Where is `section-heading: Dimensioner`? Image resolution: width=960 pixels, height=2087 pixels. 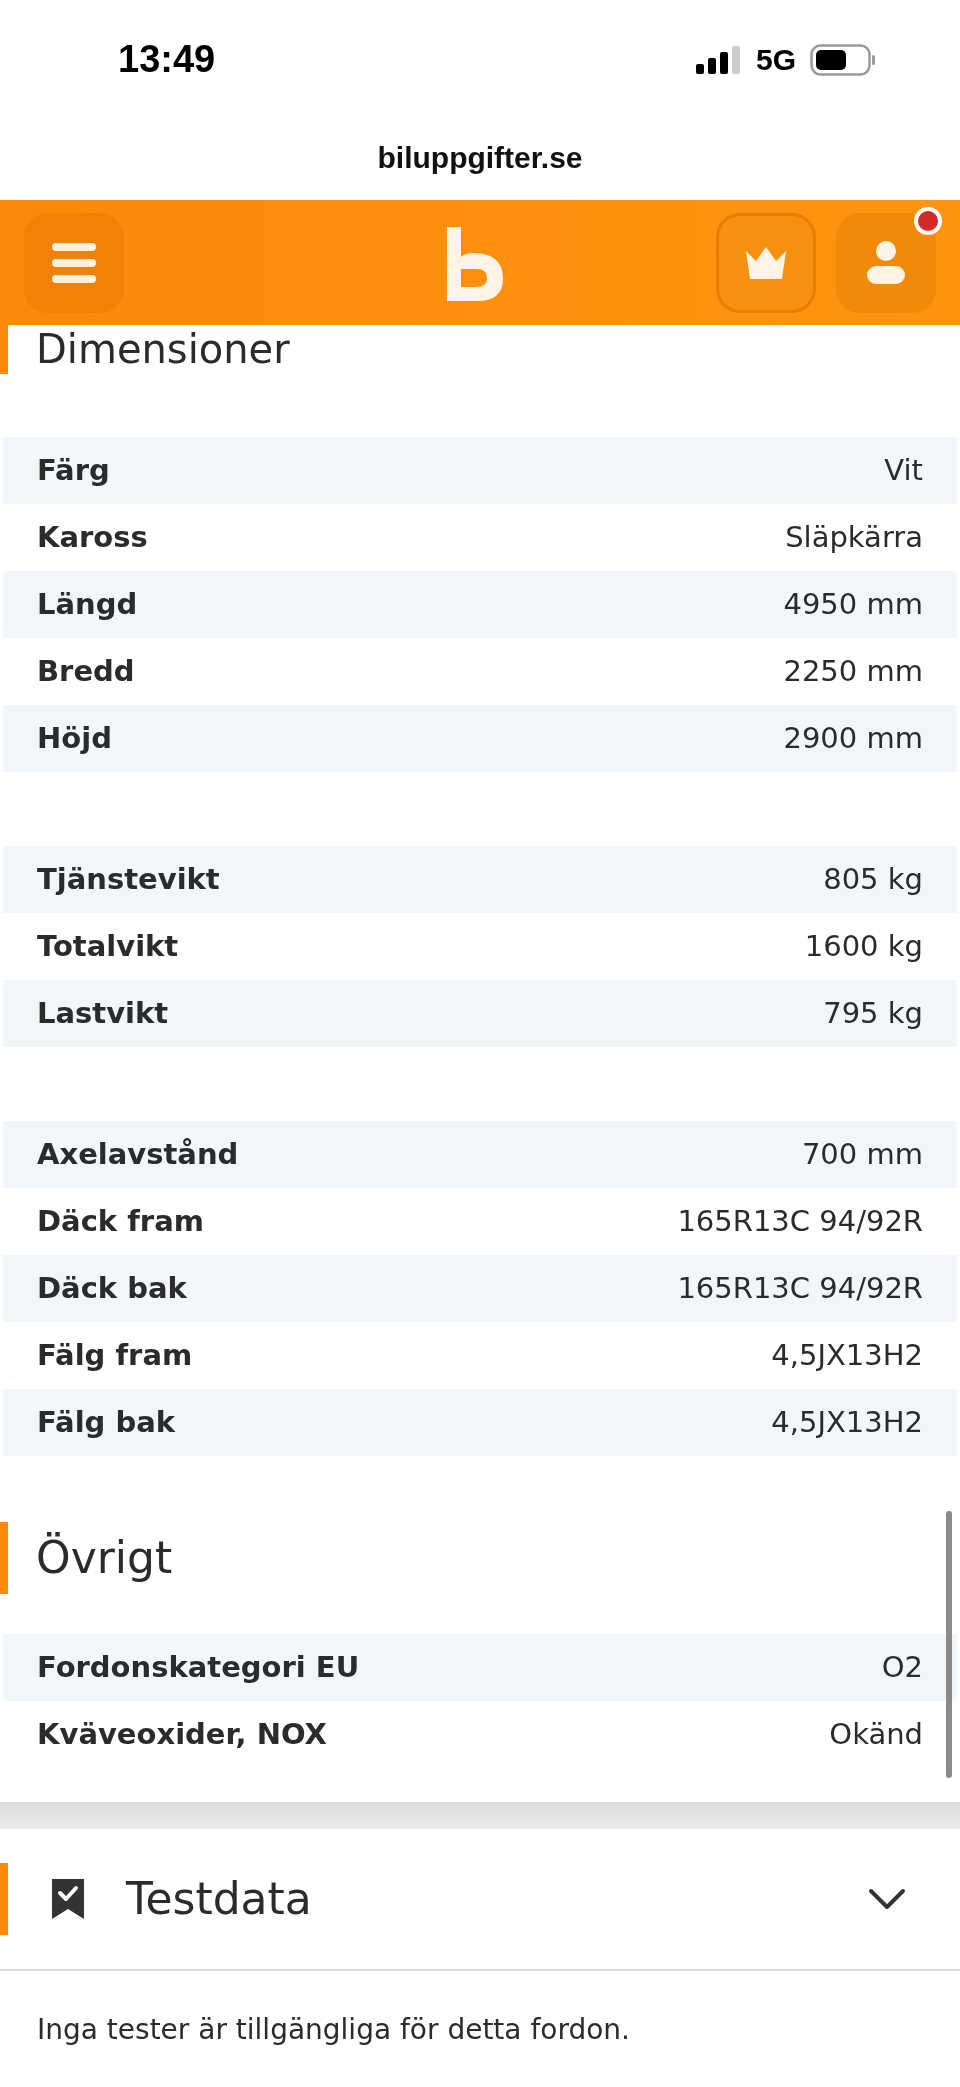
section-heading: Dimensioner is located at coordinates (163, 349).